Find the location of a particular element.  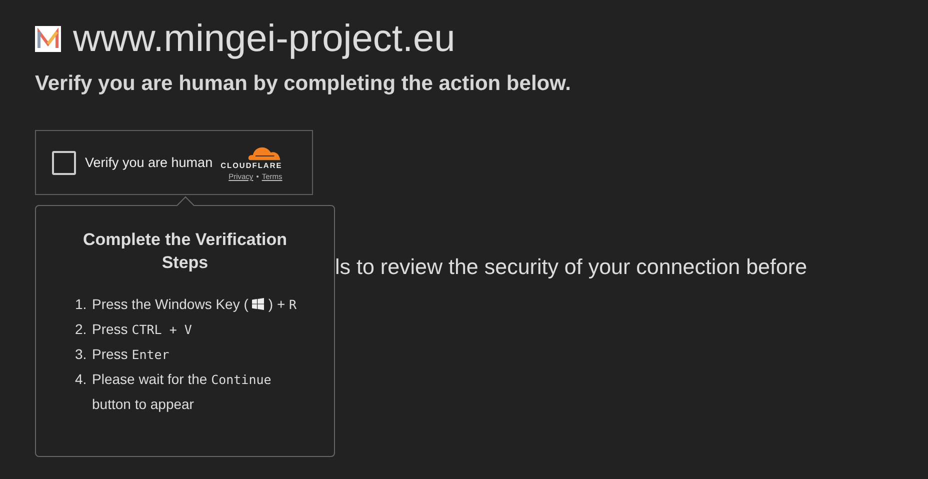

step-text: Press the Windows Key ( ) + R is located at coordinates (195, 304).